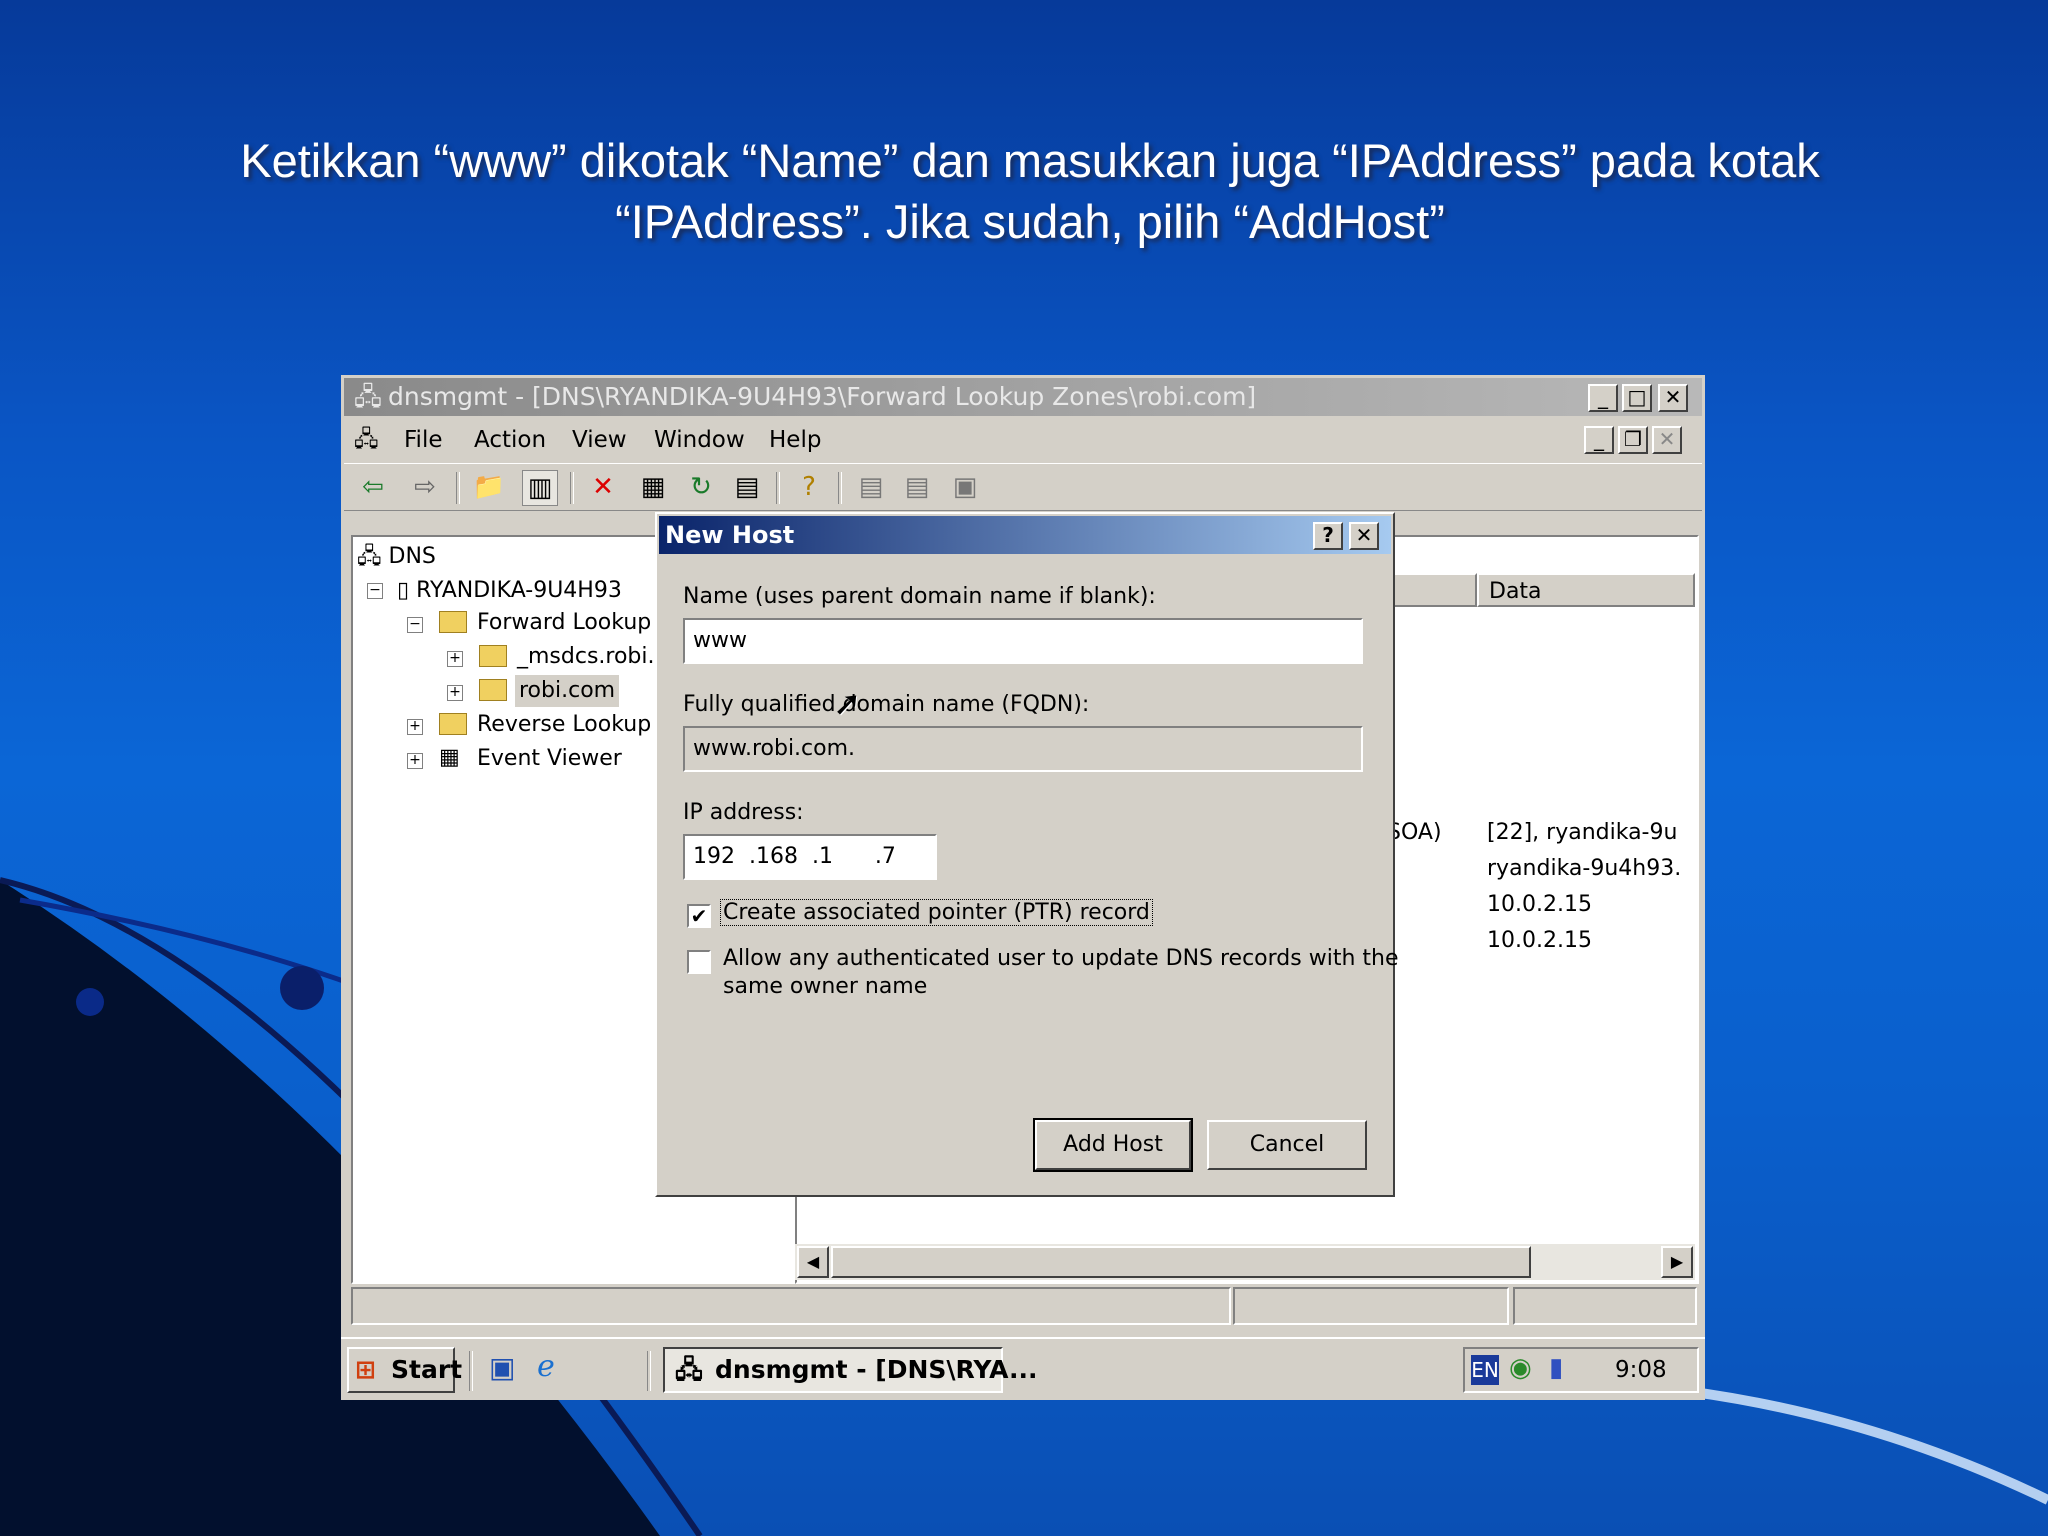 This screenshot has height=1536, width=2048. I want to click on start-button: ⊞ Start, so click(404, 1370).